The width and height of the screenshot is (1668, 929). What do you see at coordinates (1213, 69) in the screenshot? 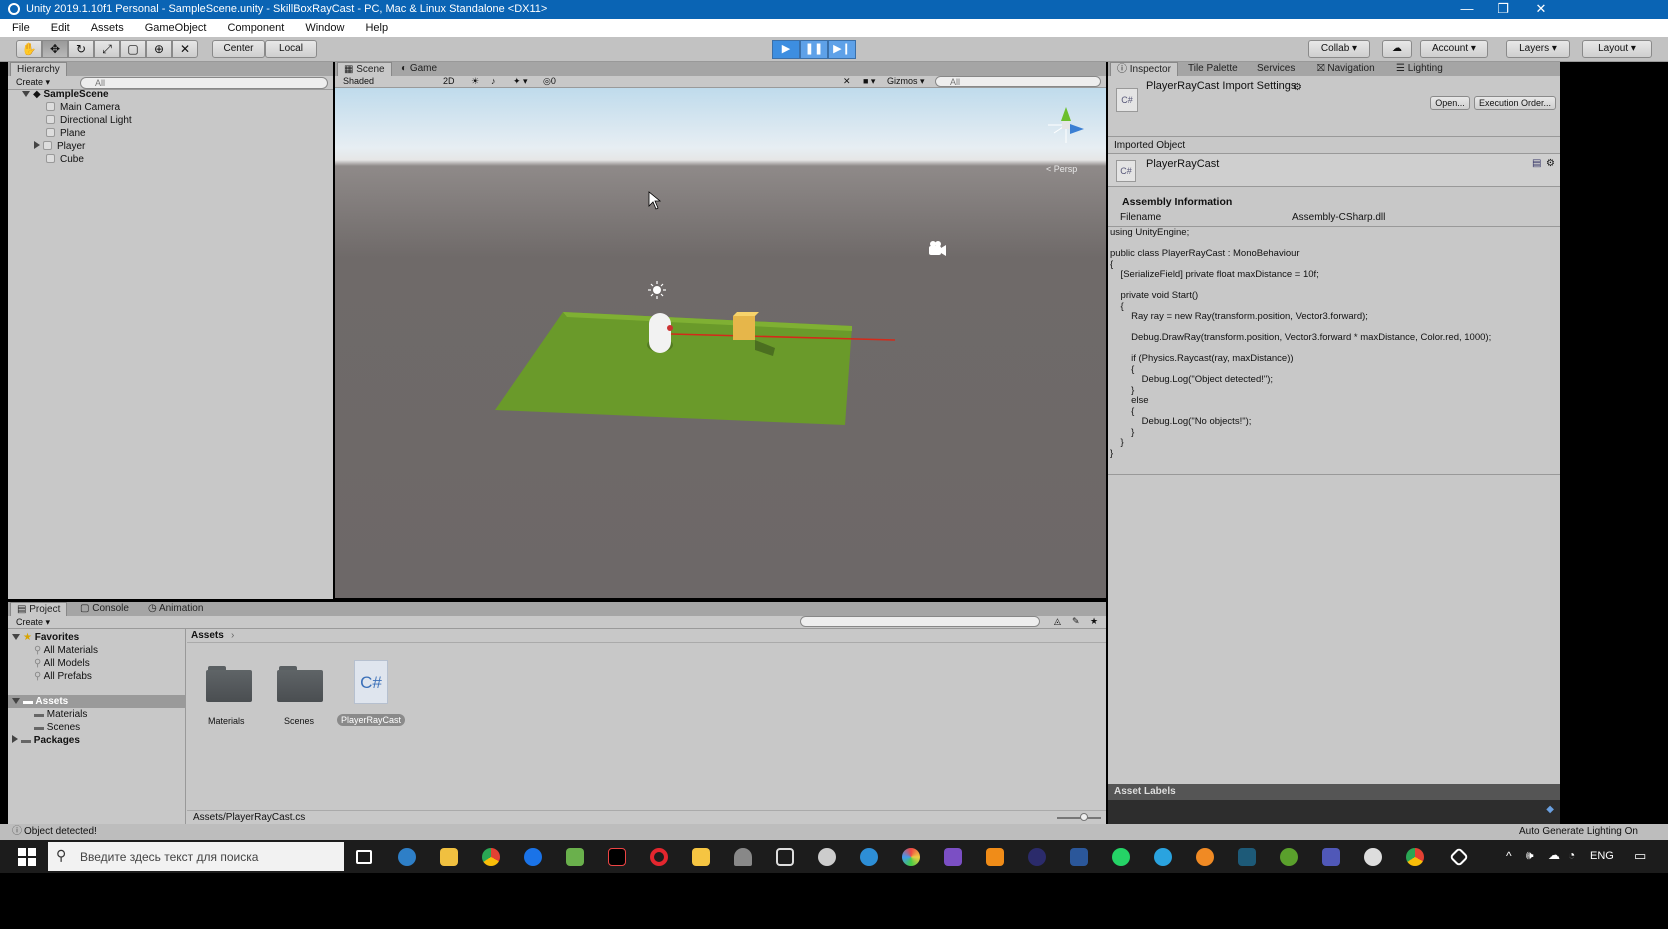
I see `tab-tile-palette: Tile Palette` at bounding box center [1213, 69].